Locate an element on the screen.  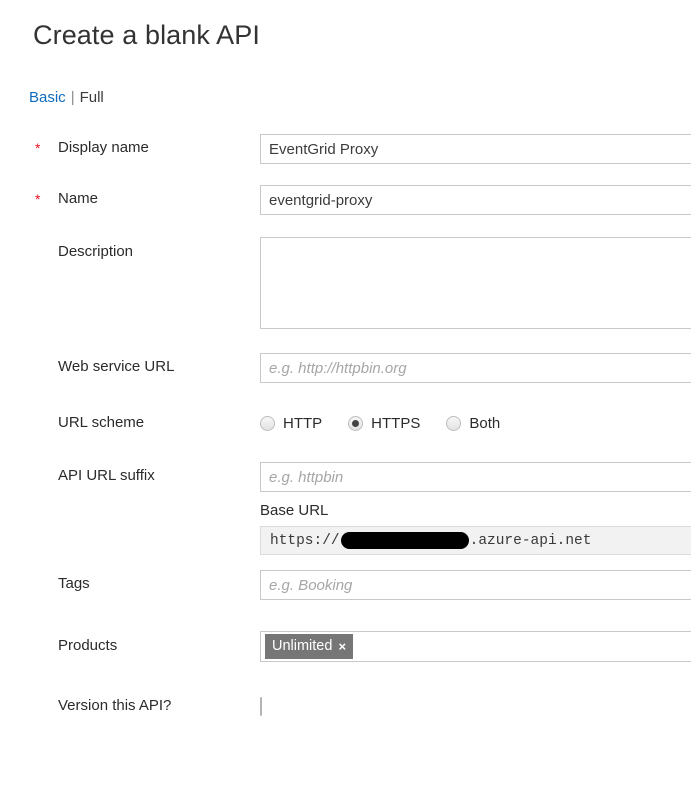
label-description: Description is located at coordinates (96, 251).